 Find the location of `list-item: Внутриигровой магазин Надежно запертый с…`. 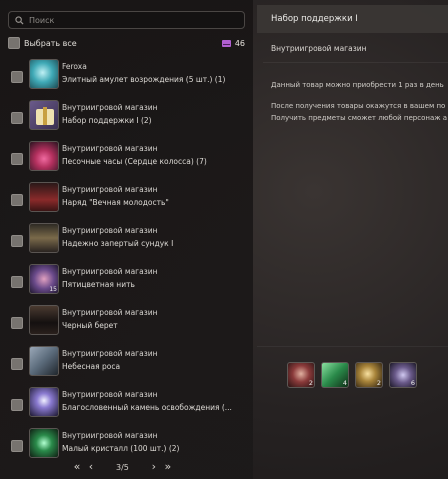

list-item: Внутриигровой магазин Надежно запертый с… is located at coordinates (126, 241).